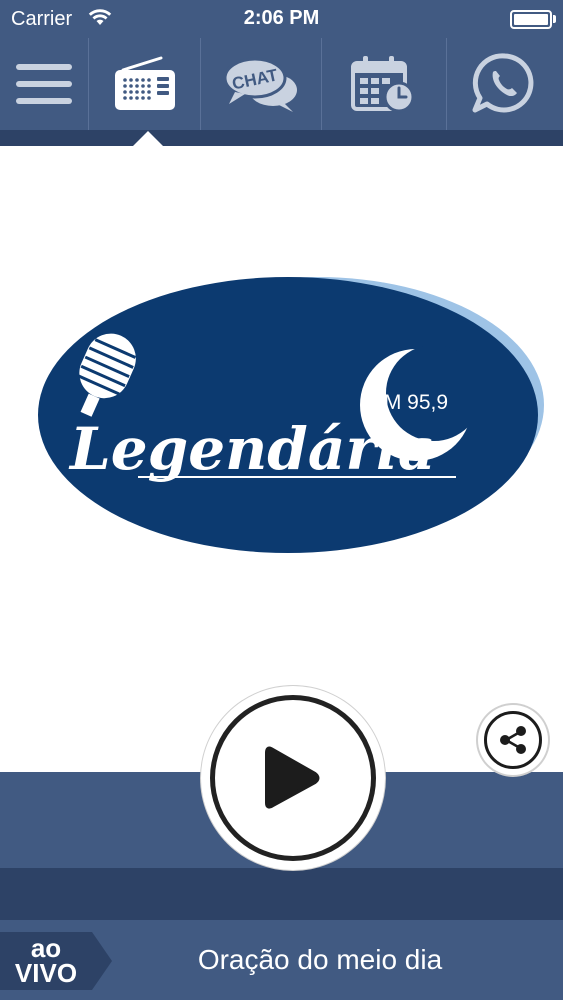 Image resolution: width=563 pixels, height=1000 pixels. What do you see at coordinates (281, 138) in the screenshot?
I see `nav-underline-strip` at bounding box center [281, 138].